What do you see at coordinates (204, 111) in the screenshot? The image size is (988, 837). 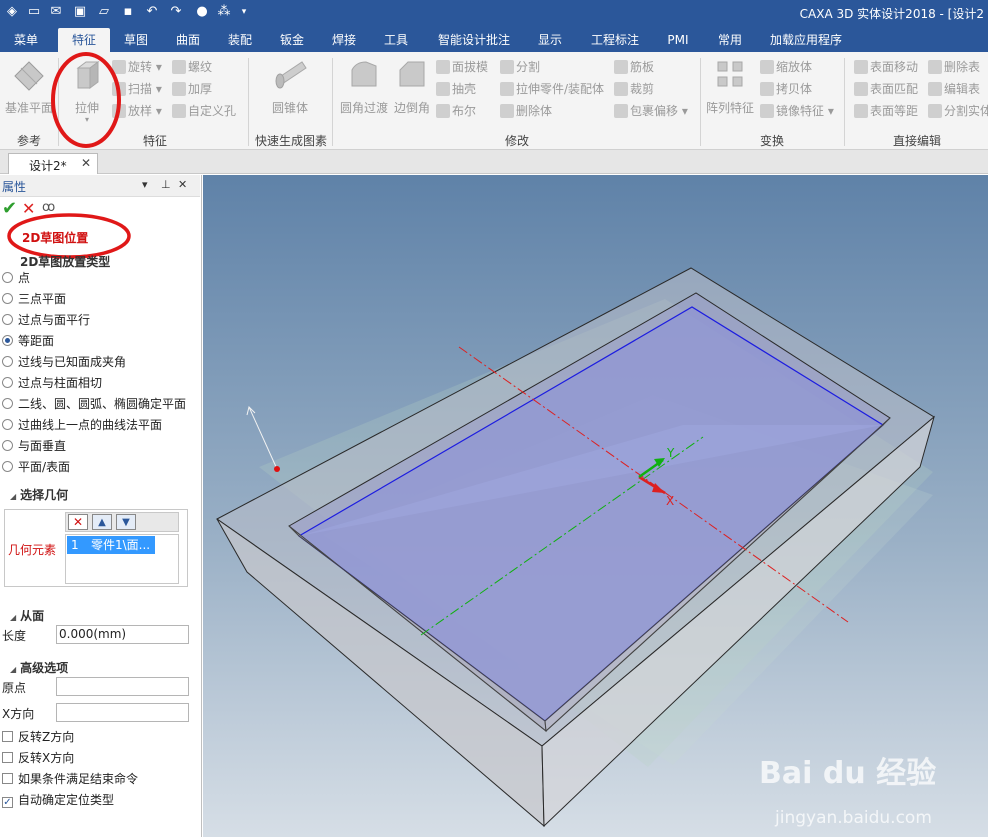 I see `custom-hole-button: 自定义孔` at bounding box center [204, 111].